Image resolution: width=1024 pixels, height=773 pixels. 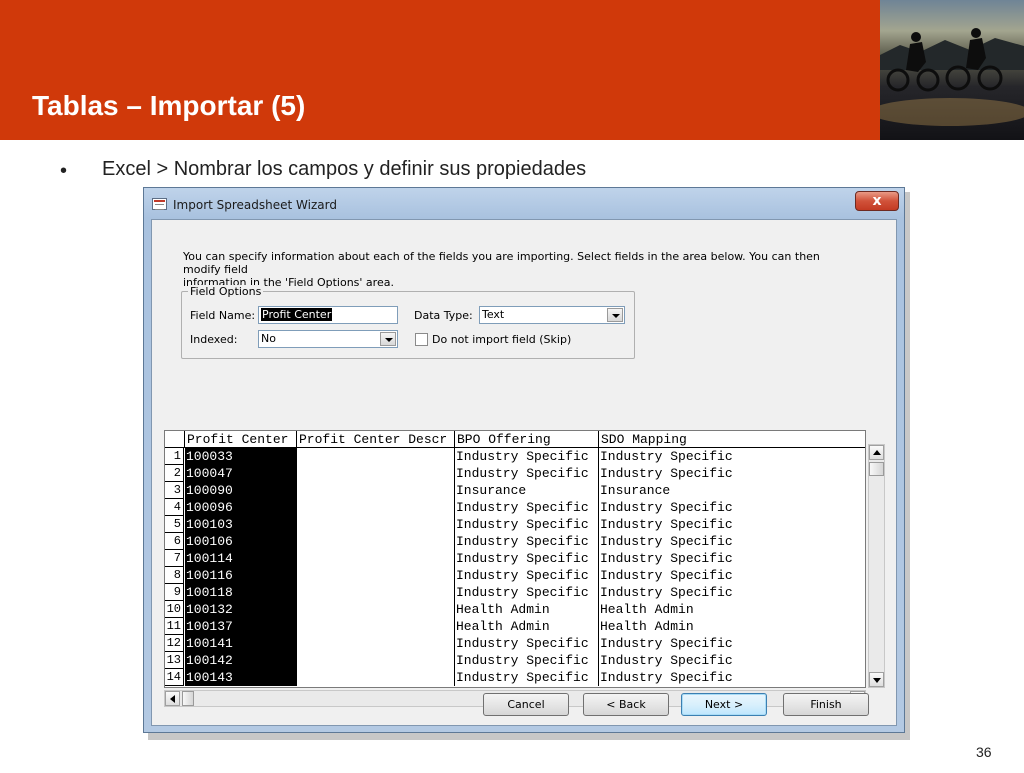 I want to click on cell-profit-center: 100118, so click(x=241, y=592).